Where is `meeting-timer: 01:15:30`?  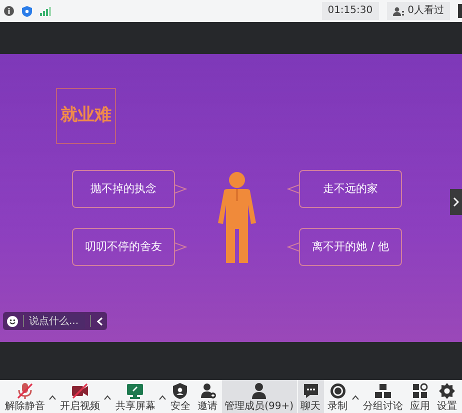 meeting-timer: 01:15:30 is located at coordinates (350, 11).